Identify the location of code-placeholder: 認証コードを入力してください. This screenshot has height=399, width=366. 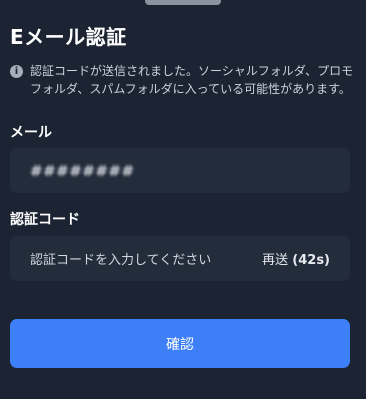
(121, 260).